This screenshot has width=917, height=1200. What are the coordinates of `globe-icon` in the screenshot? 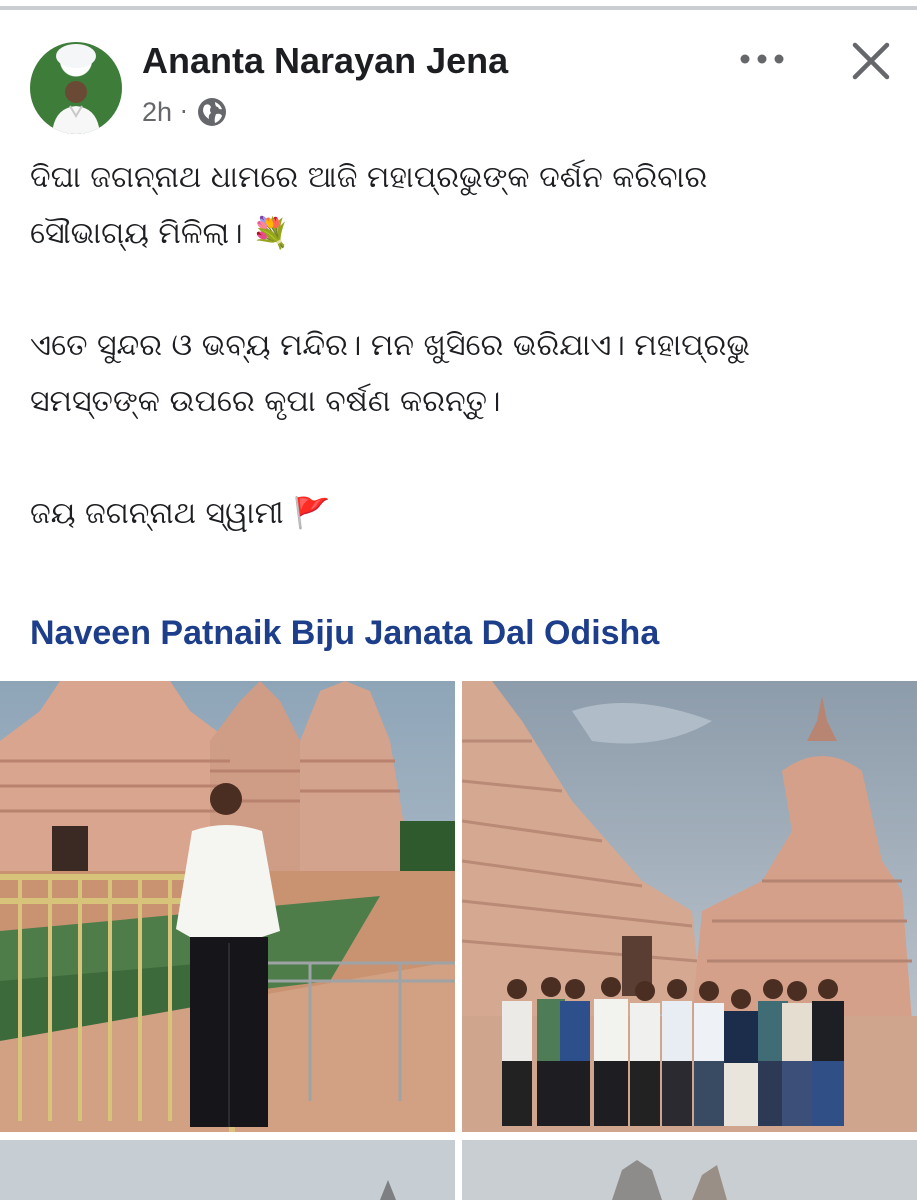 It's located at (212, 112).